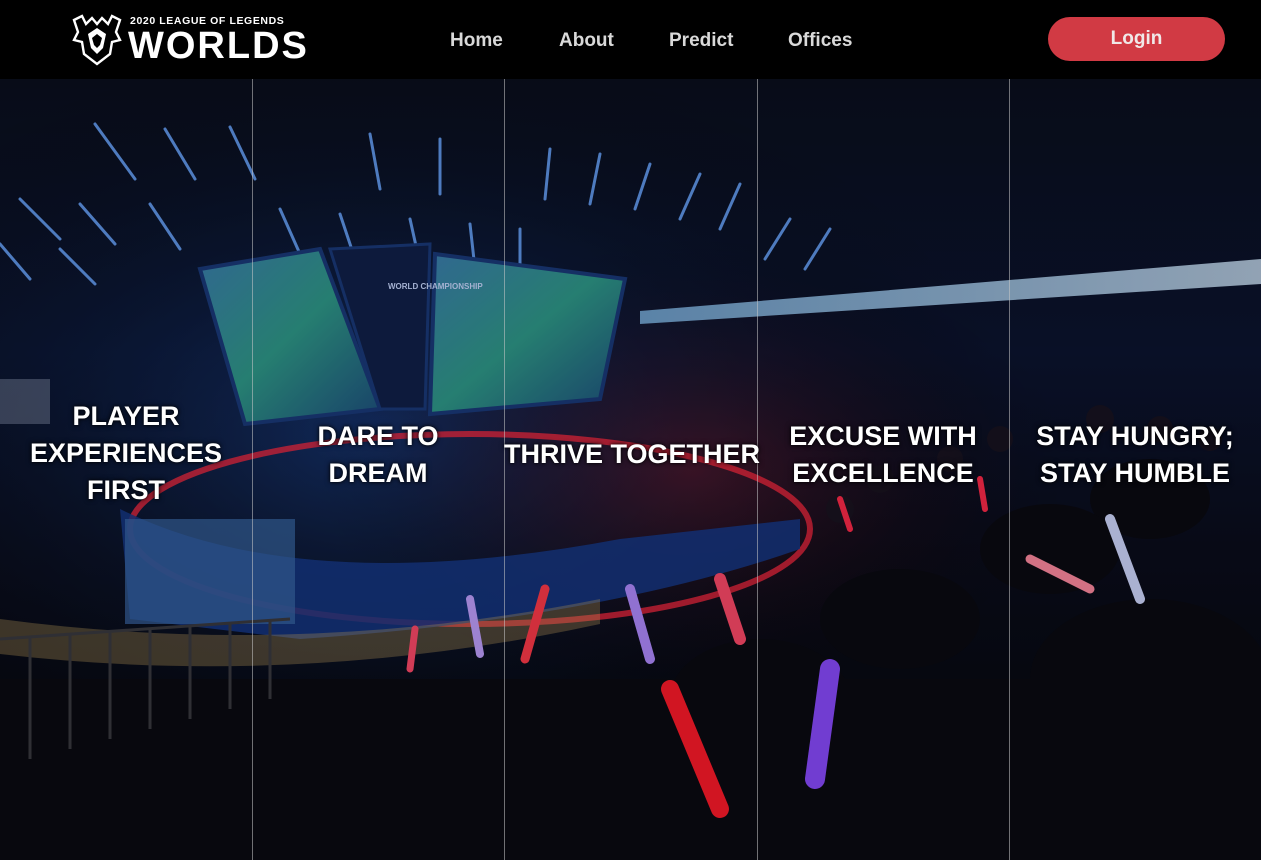  What do you see at coordinates (218, 46) in the screenshot?
I see `logo-title: WORLDS` at bounding box center [218, 46].